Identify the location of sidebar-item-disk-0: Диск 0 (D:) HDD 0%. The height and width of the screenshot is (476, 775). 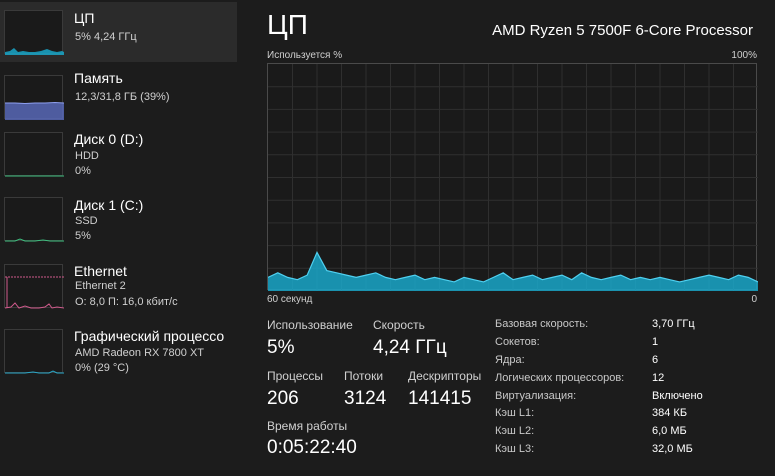
(118, 158).